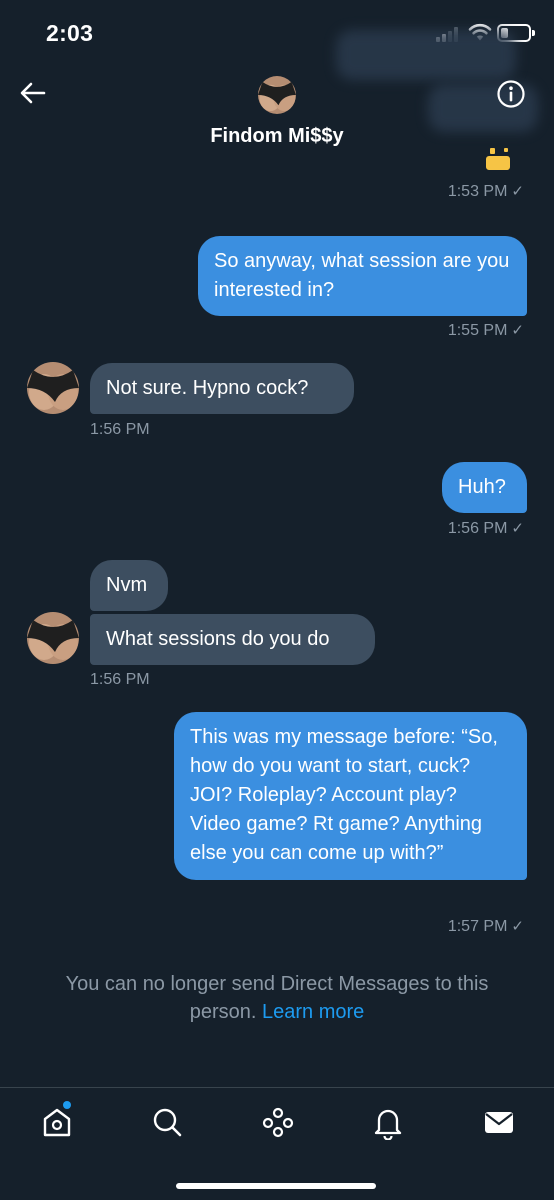 This screenshot has height=1200, width=554. Describe the element at coordinates (485, 330) in the screenshot. I see `message-timestamp: 1:55 PM ✓` at that location.